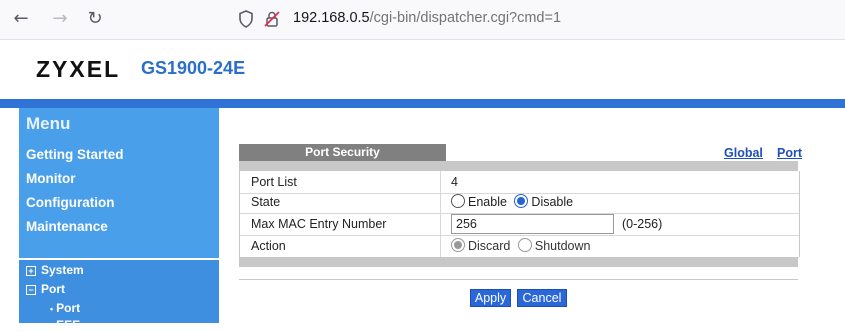  Describe the element at coordinates (465, 18) in the screenshot. I see `url-path: /cgi-bin/dispatcher.cgi?cmd=1` at that location.